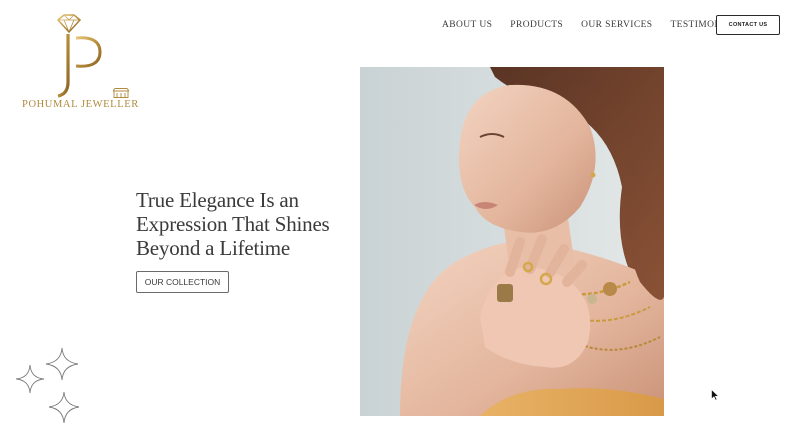 The width and height of the screenshot is (800, 437). Describe the element at coordinates (213, 248) in the screenshot. I see `hero-title-line: Beyond a Lifetime` at that location.